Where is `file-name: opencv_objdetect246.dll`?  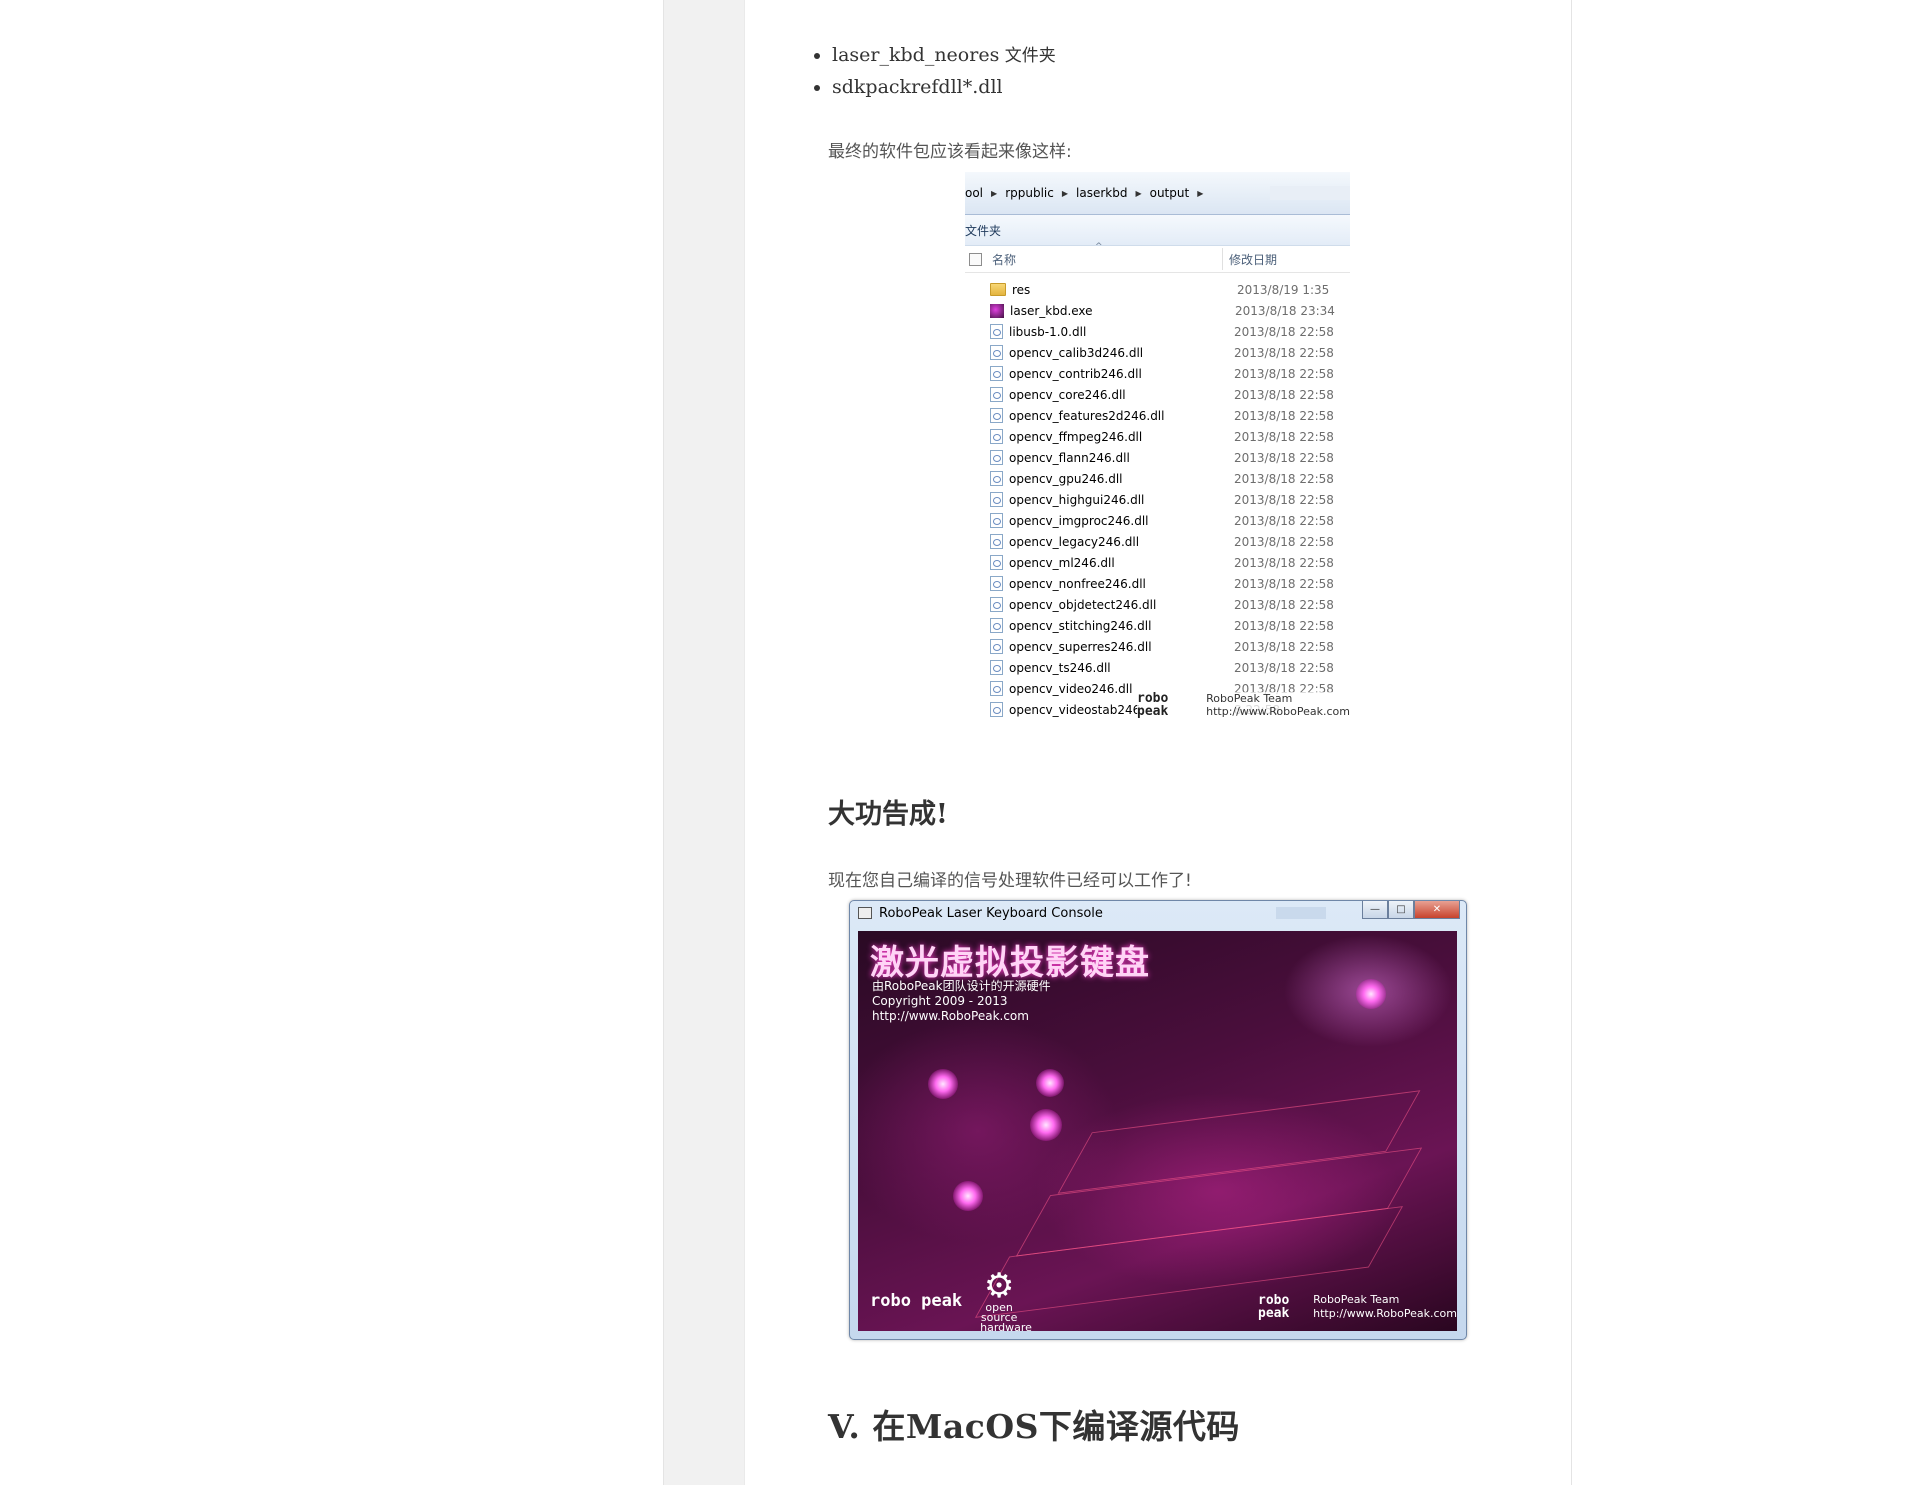 file-name: opencv_objdetect246.dll is located at coordinates (1083, 604).